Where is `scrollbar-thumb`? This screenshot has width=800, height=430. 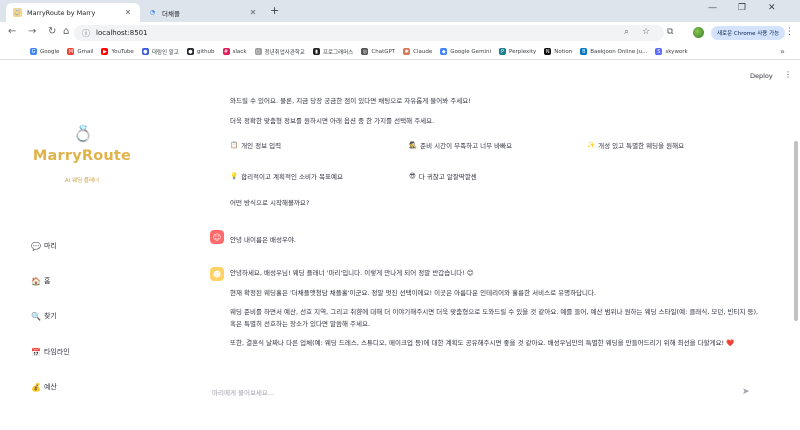
scrollbar-thumb is located at coordinates (796, 231).